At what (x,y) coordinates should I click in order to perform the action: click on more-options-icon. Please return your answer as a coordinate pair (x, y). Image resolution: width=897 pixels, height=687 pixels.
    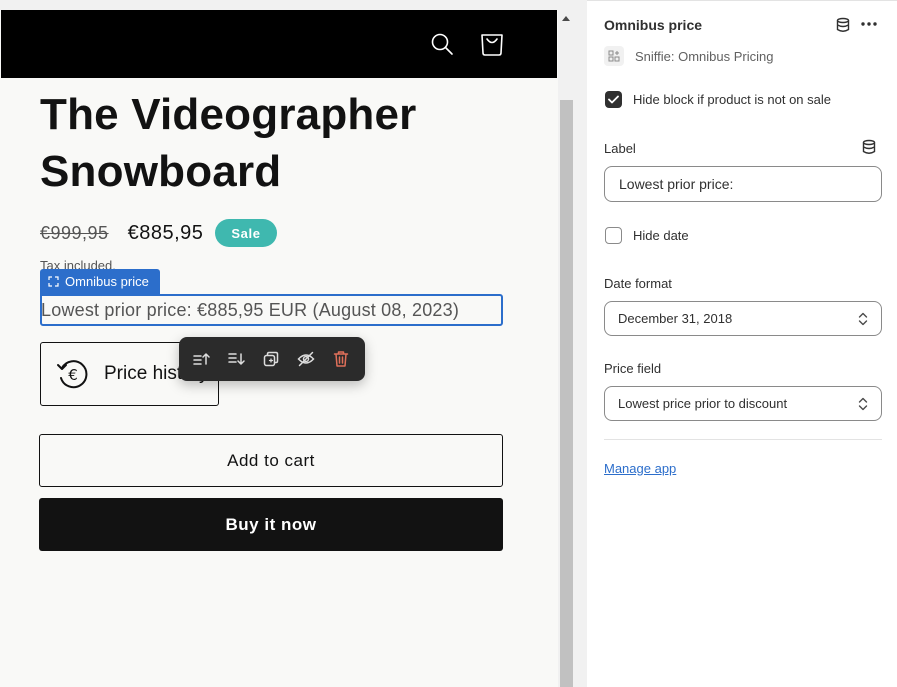
    Looking at the image, I should click on (869, 24).